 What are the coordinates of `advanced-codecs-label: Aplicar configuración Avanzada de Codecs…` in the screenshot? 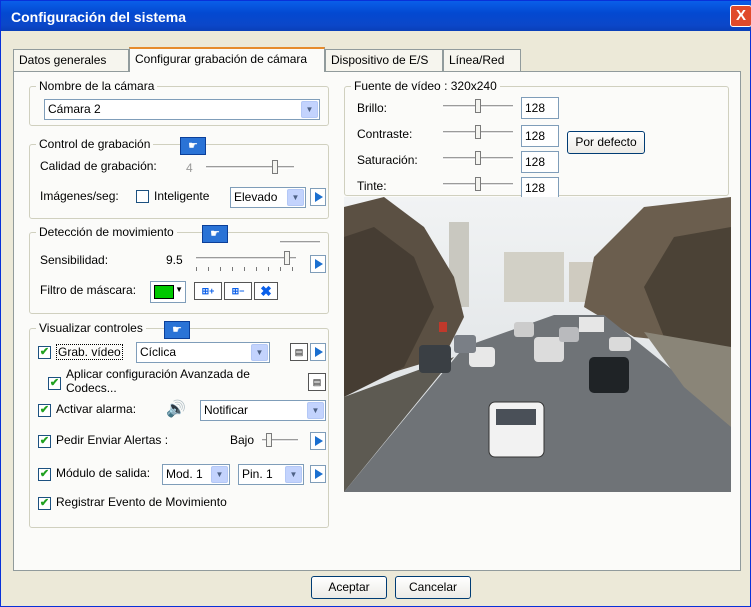 It's located at (158, 381).